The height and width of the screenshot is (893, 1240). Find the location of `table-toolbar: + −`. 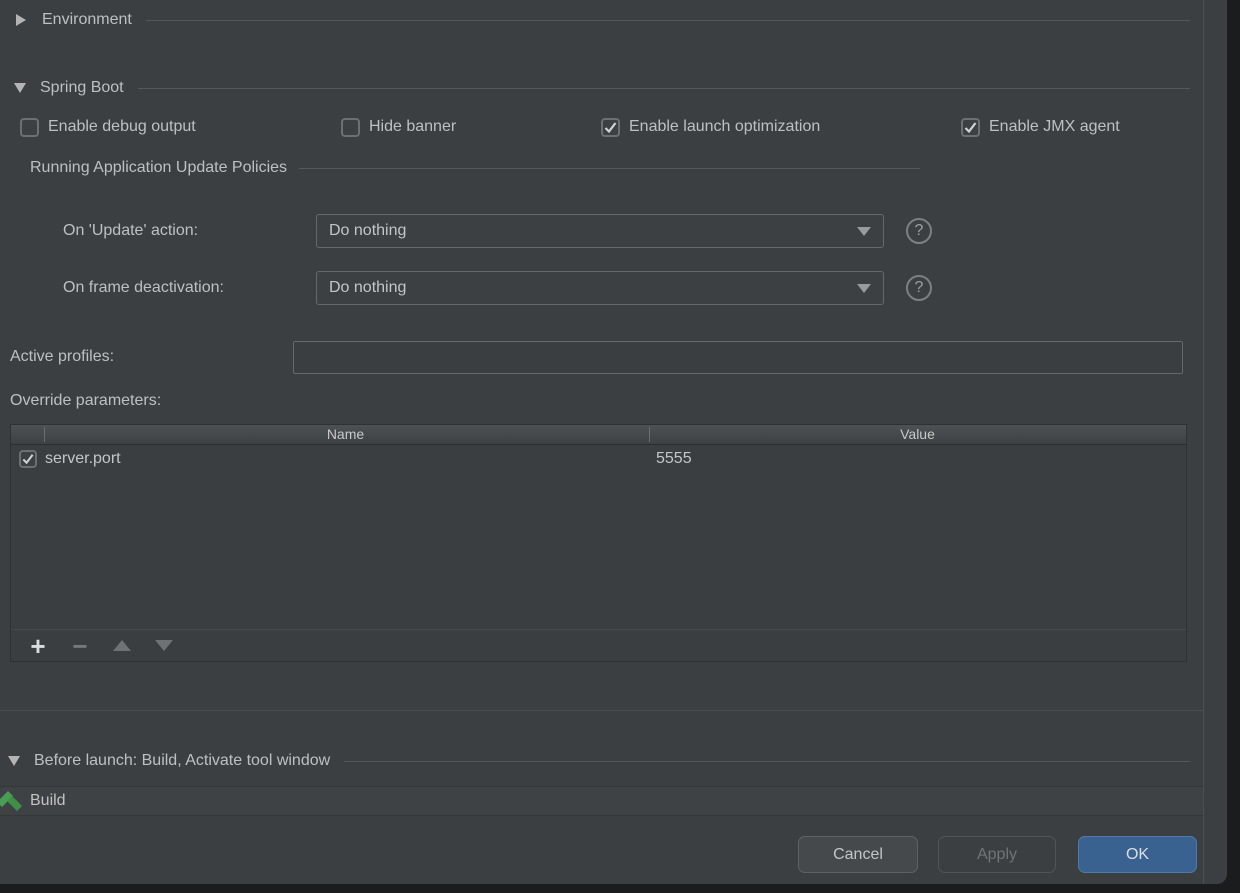

table-toolbar: + − is located at coordinates (598, 645).